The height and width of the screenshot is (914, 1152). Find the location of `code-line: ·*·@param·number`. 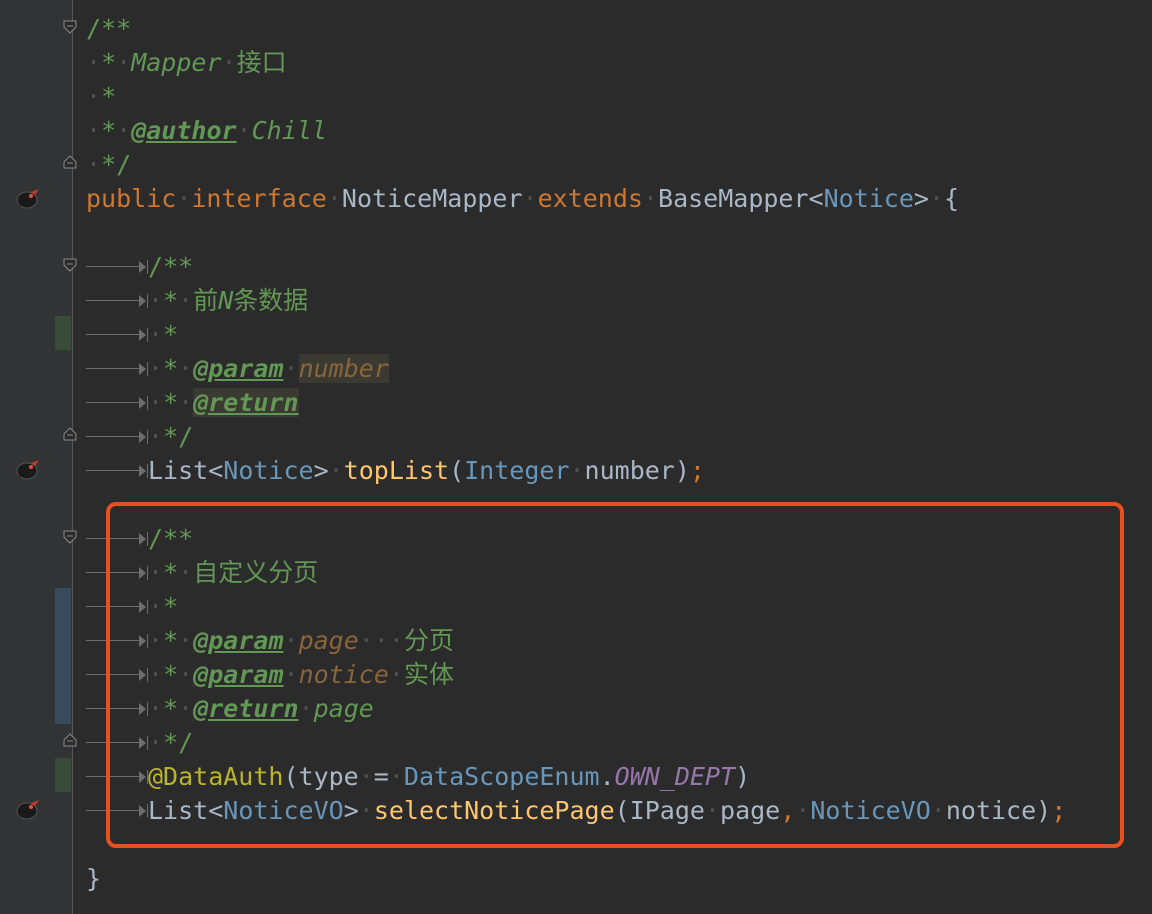

code-line: ·*·@param·number is located at coordinates (237, 369).